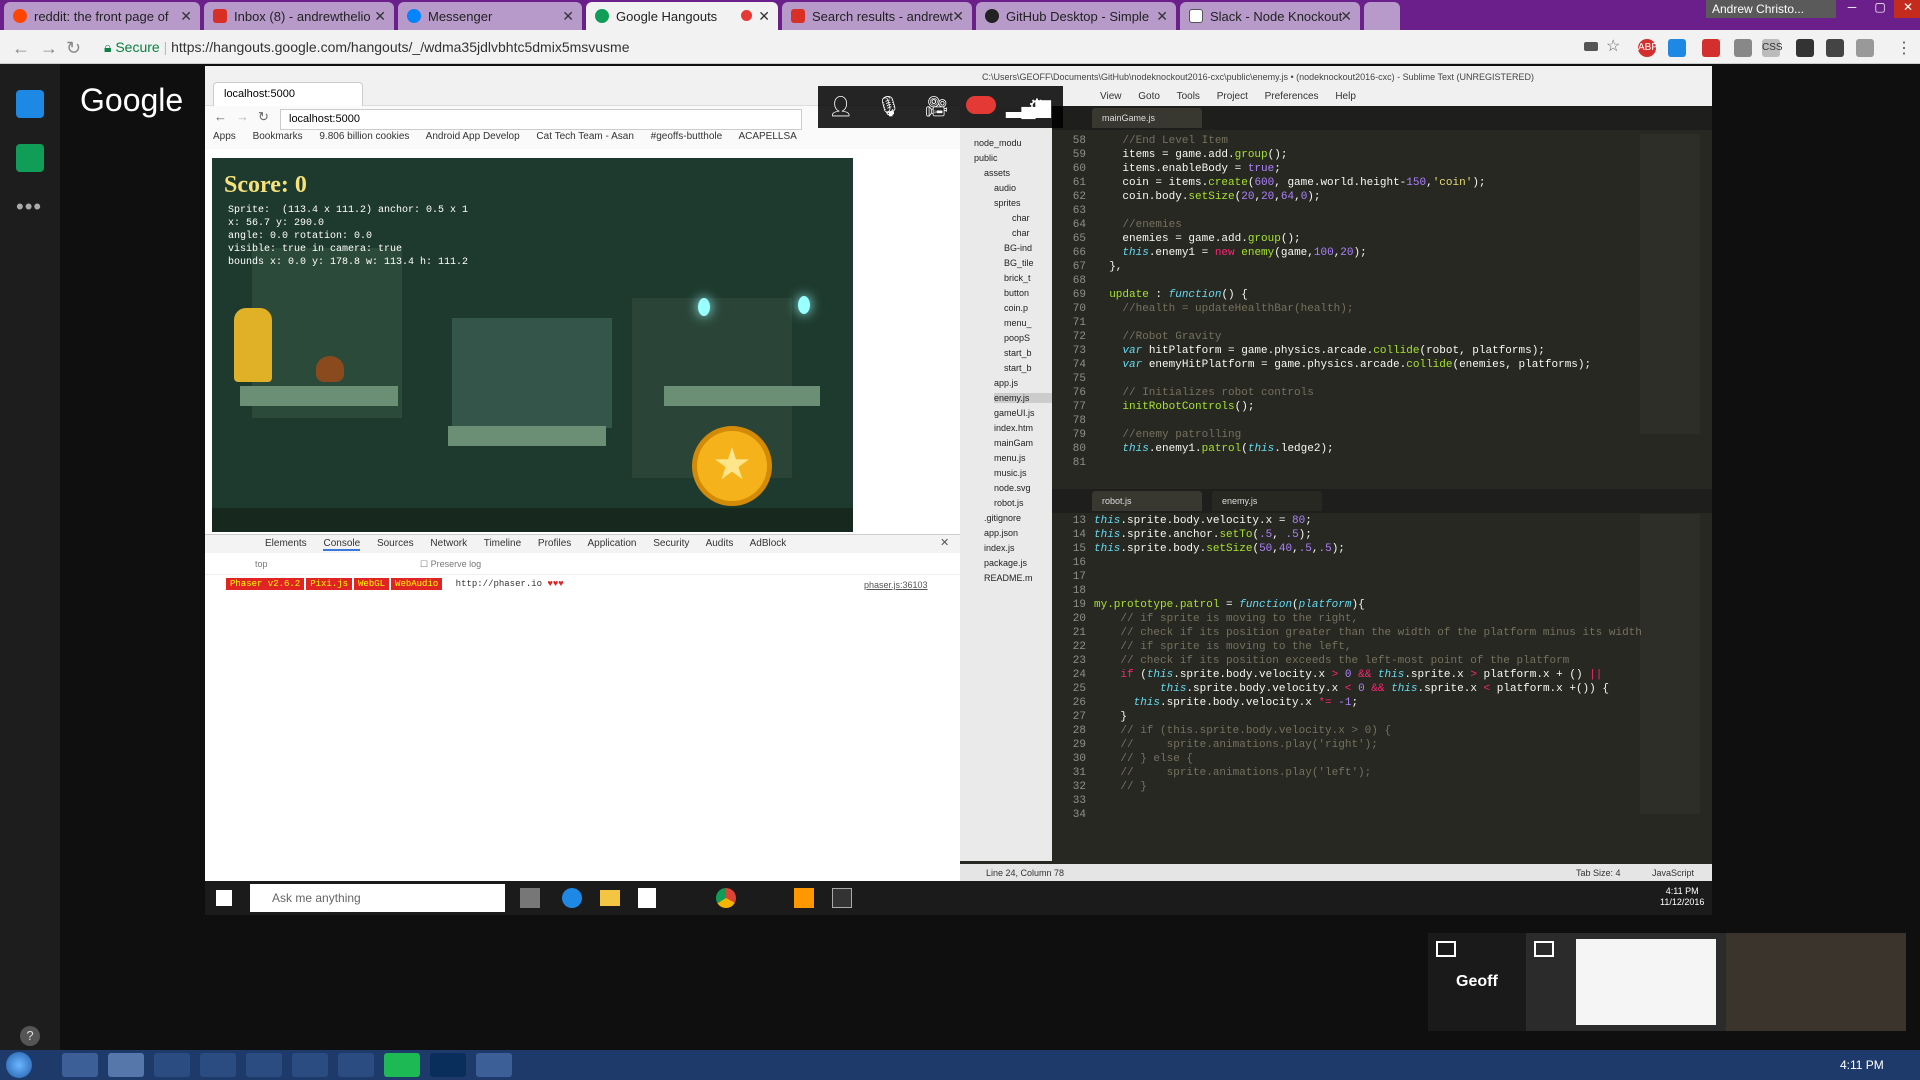 This screenshot has height=1080, width=1920. Describe the element at coordinates (554, 543) in the screenshot. I see `tab-profiles: Profiles` at that location.